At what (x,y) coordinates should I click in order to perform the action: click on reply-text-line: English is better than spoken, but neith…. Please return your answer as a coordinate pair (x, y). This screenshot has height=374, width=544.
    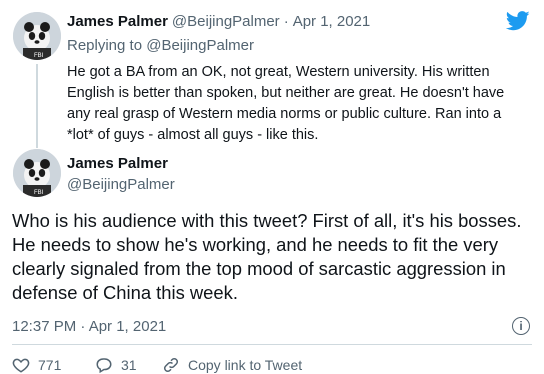
    Looking at the image, I should click on (286, 93).